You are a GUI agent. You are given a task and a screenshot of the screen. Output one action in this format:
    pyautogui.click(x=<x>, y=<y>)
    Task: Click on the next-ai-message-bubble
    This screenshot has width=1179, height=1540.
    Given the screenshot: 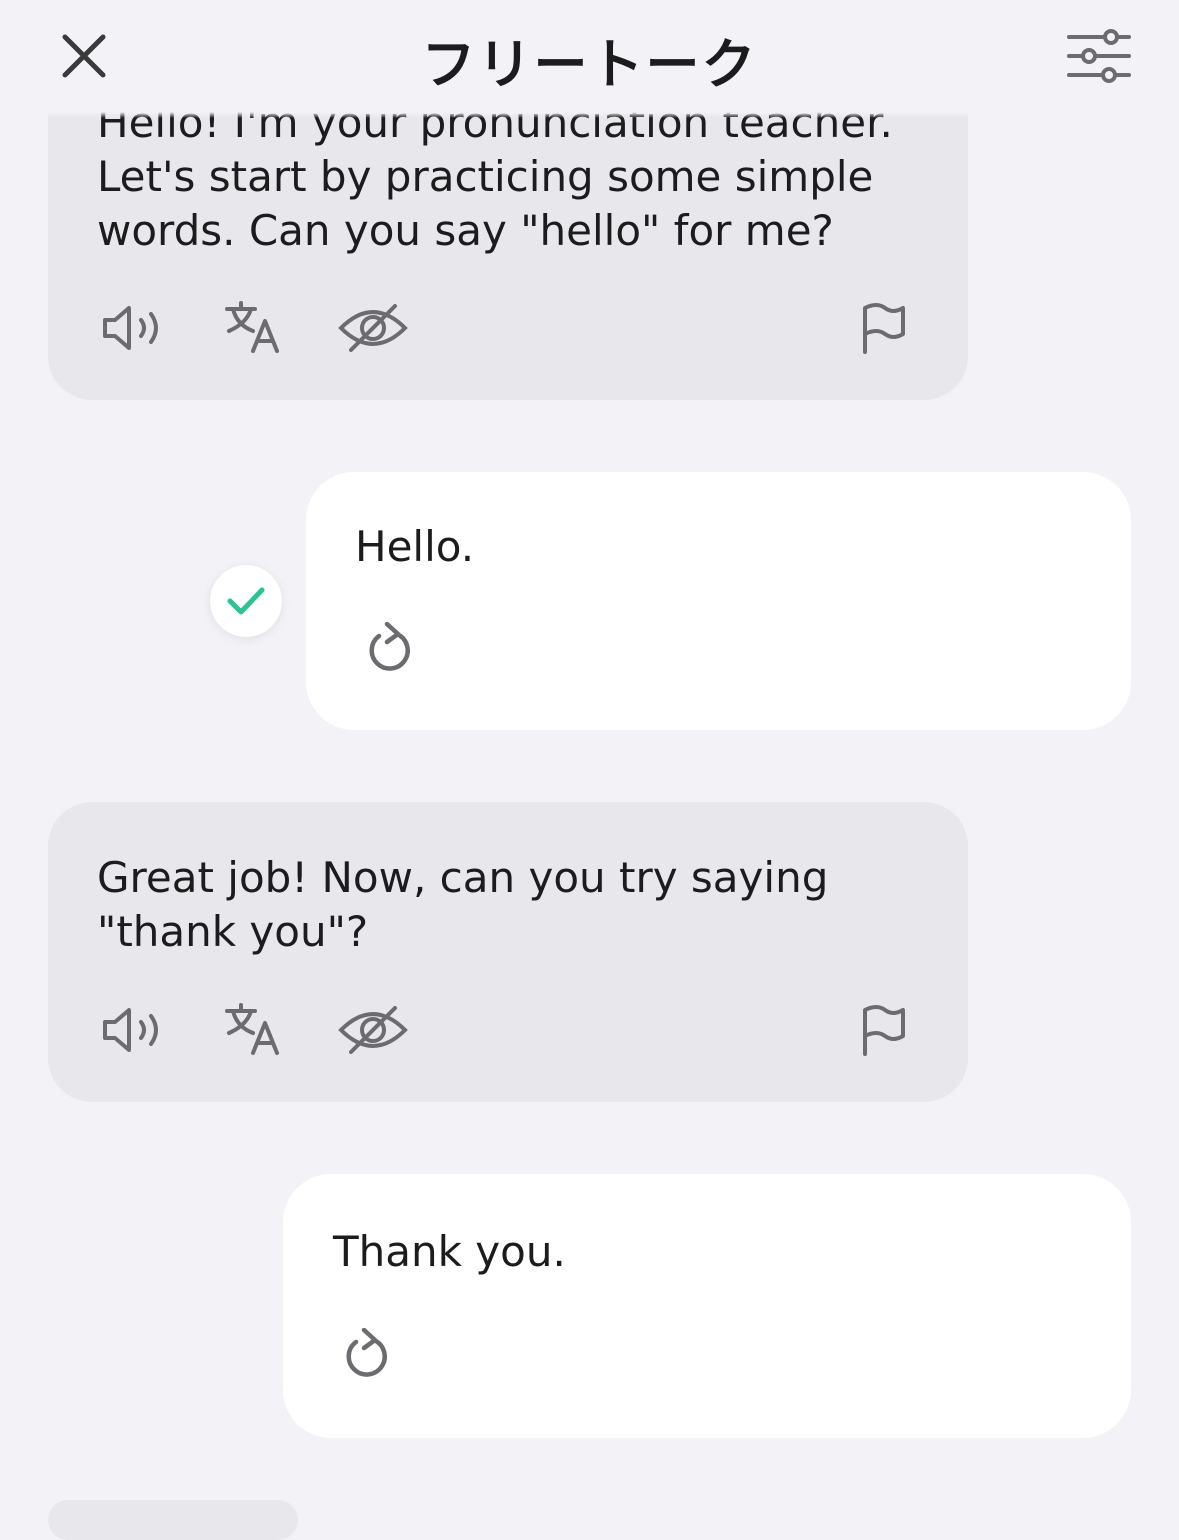 What is the action you would take?
    pyautogui.click(x=173, y=1520)
    